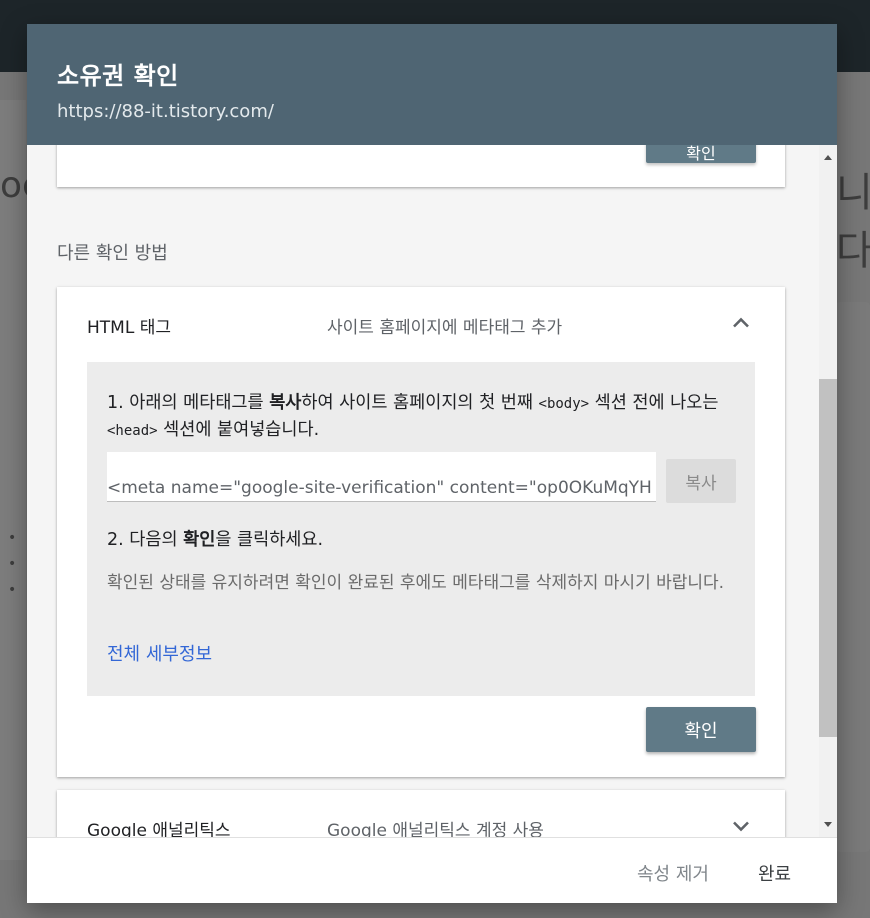 The width and height of the screenshot is (870, 918). I want to click on scrollbar-thumb, so click(828, 558).